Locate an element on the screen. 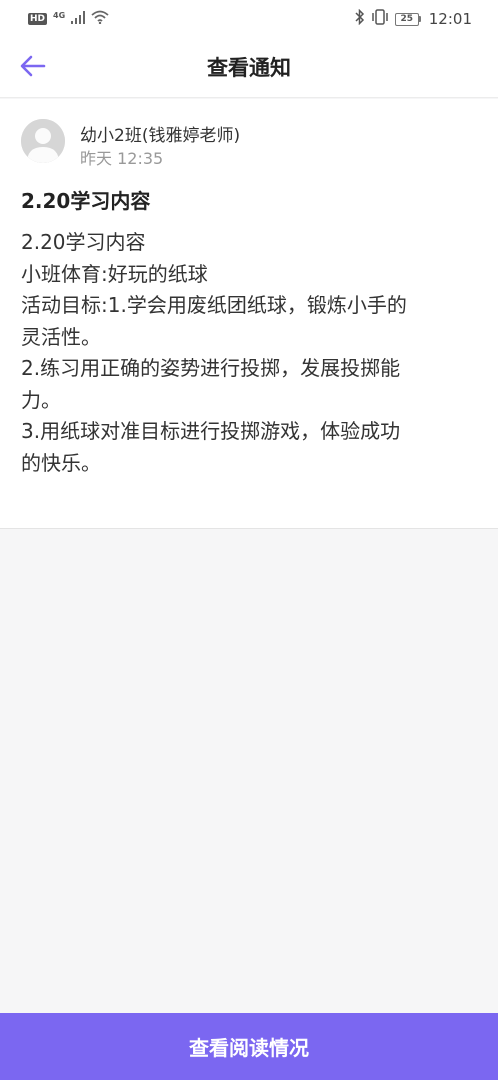 Image resolution: width=498 pixels, height=1080 pixels. notice-line: 小班体育:好玩的纸球 is located at coordinates (114, 273).